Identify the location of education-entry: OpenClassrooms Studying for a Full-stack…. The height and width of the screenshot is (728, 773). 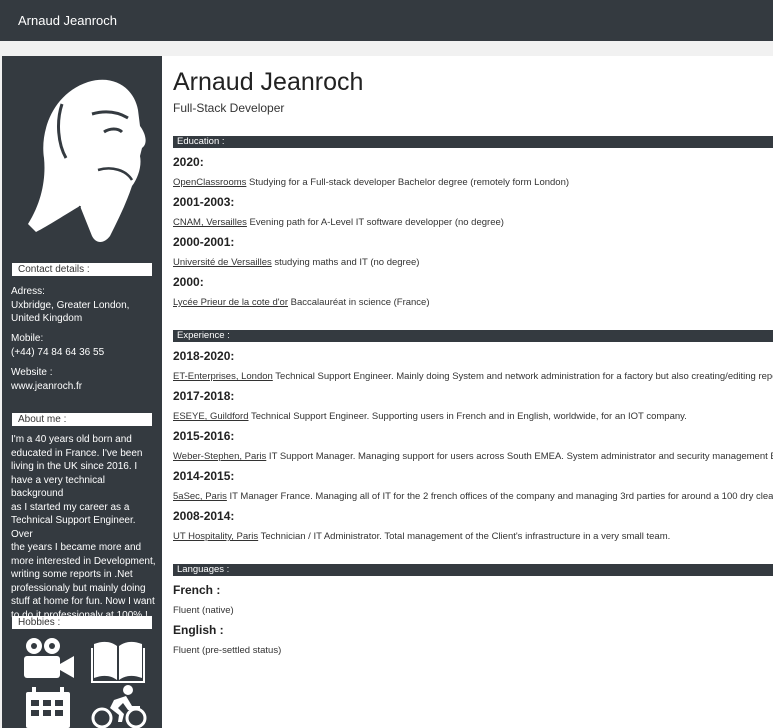
(371, 182).